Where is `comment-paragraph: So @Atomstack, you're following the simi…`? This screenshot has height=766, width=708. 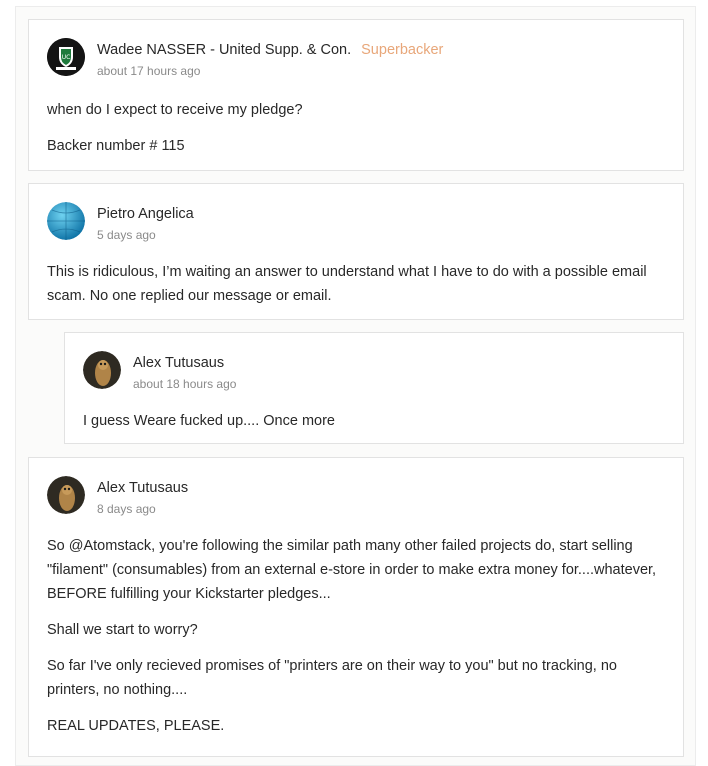
comment-paragraph: So @Atomstack, you're following the simi… is located at coordinates (352, 570).